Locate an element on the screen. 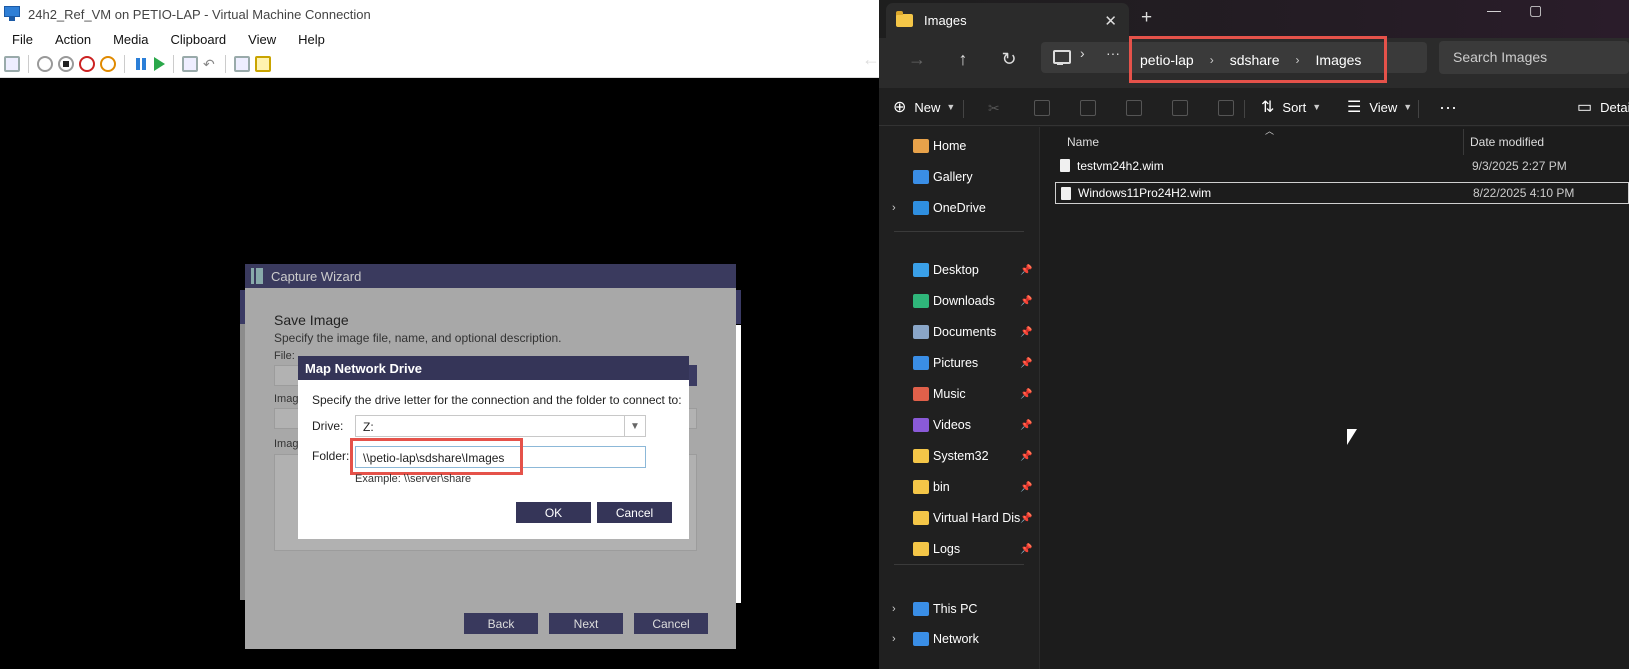 The image size is (1629, 669). new-button: ⊕ New ▼ is located at coordinates (924, 107).